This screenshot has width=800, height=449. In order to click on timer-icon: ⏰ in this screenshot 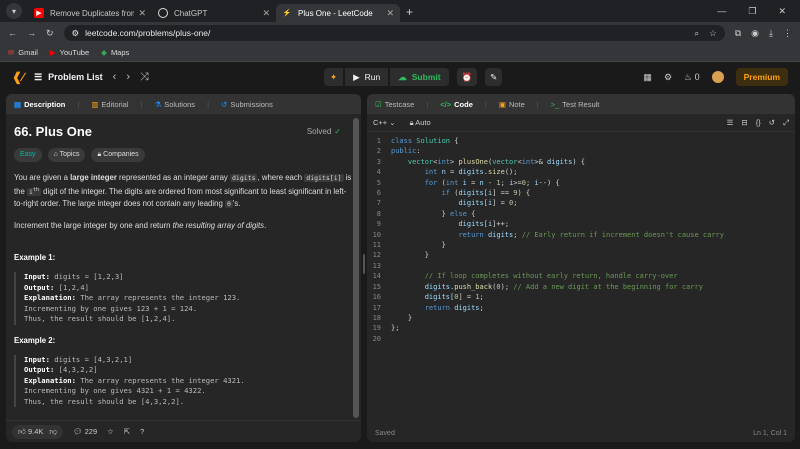, I will do `click(467, 77)`.